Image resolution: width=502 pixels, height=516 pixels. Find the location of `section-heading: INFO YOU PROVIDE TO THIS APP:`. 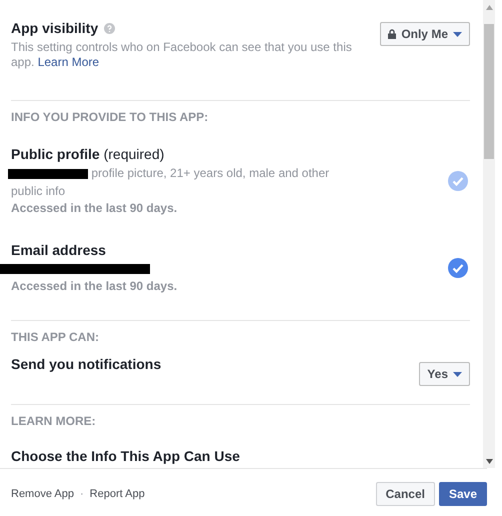

section-heading: INFO YOU PROVIDE TO THIS APP: is located at coordinates (110, 116).